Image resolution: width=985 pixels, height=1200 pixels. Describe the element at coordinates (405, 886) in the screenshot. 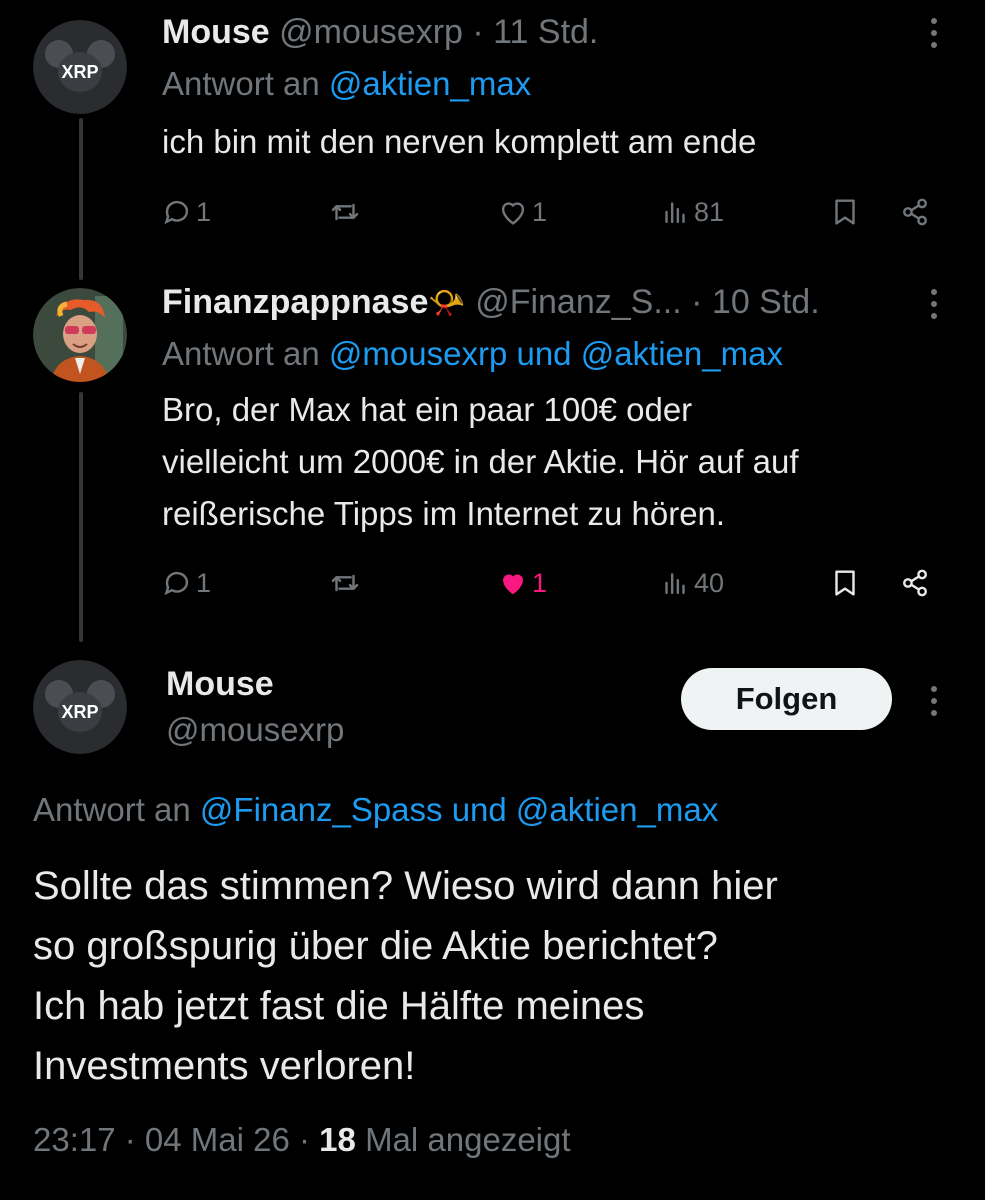

I see `tweet-text-line: Sollte das stimmen? Wieso wird dann hier` at that location.